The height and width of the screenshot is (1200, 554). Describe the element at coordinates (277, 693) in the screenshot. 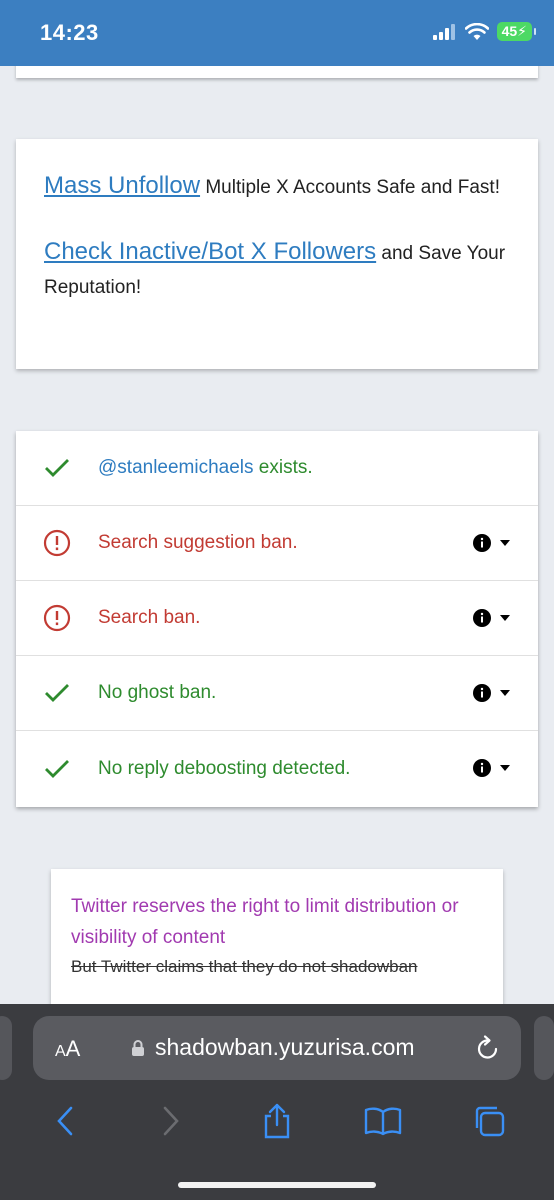

I see `result-row-ghost-ban: No ghost ban.` at that location.